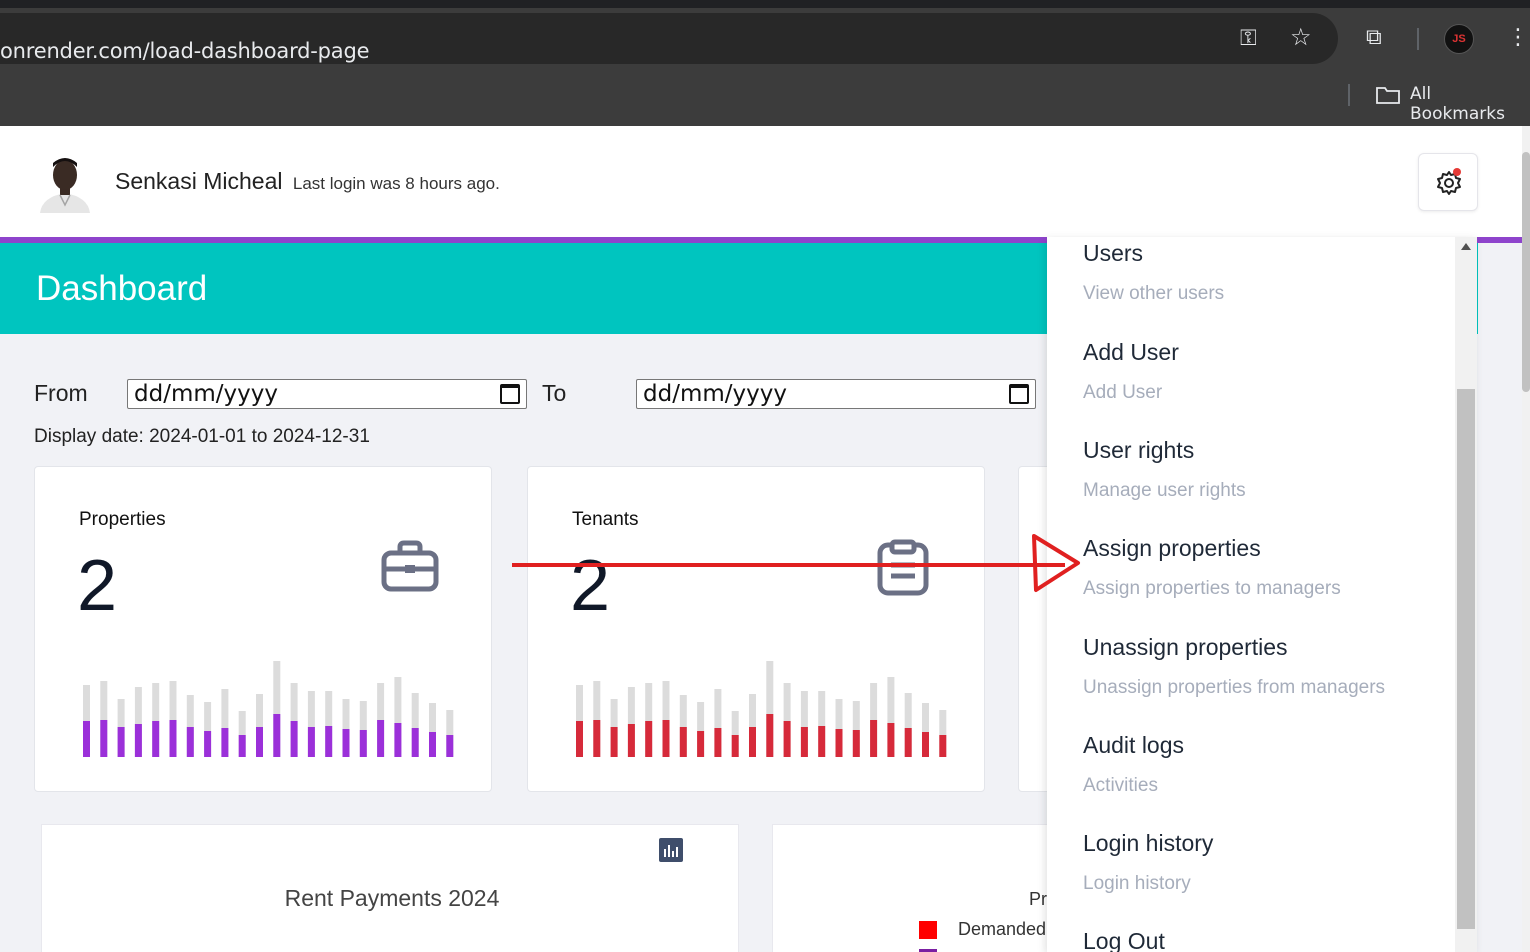 The image size is (1530, 952). I want to click on legend-demanded: Demanded, so click(1002, 929).